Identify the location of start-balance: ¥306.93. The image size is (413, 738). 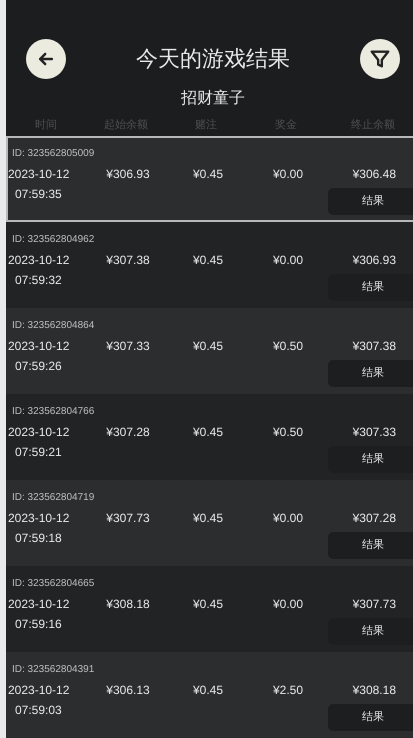
(128, 174).